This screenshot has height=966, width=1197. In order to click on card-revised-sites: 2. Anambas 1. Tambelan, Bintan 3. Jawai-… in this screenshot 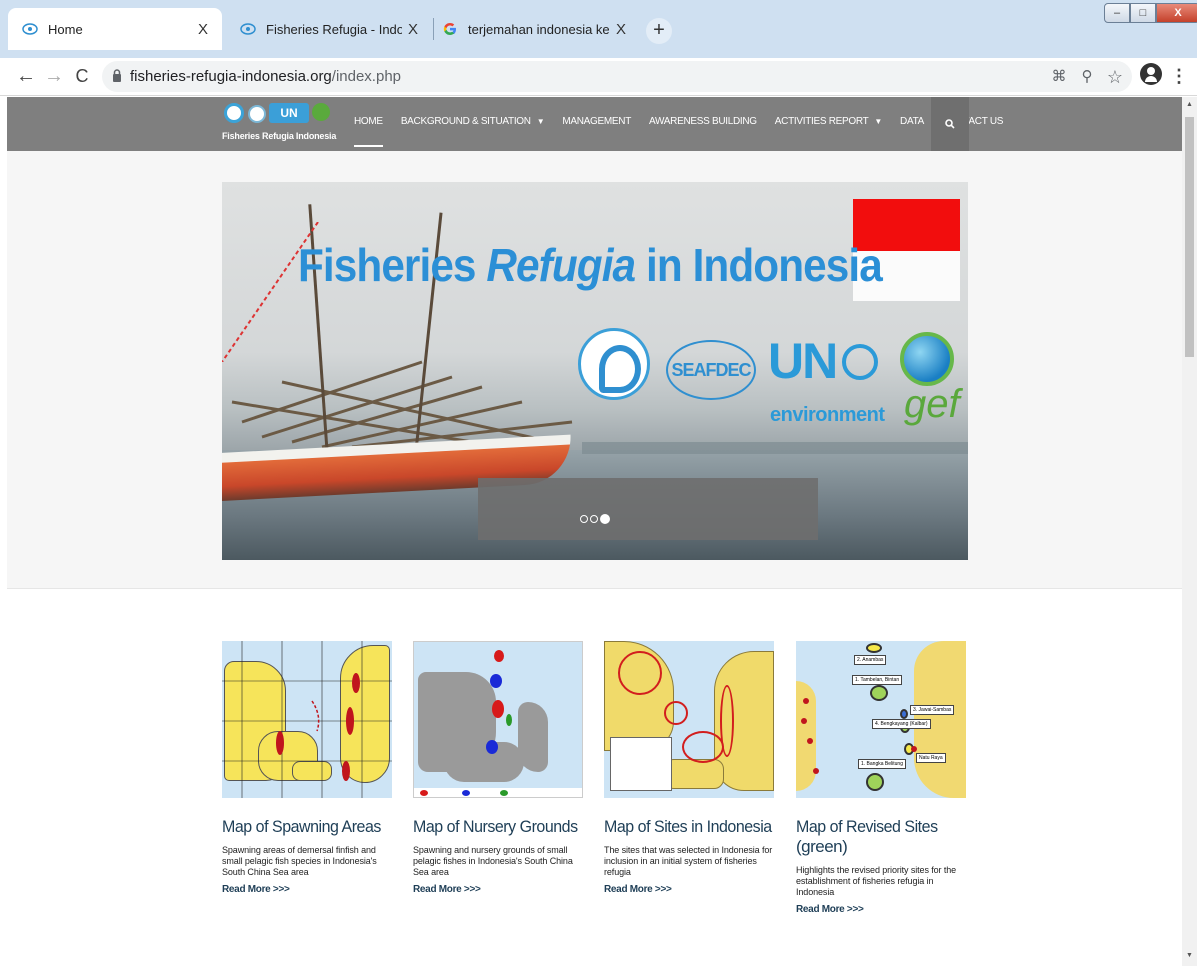, I will do `click(884, 778)`.